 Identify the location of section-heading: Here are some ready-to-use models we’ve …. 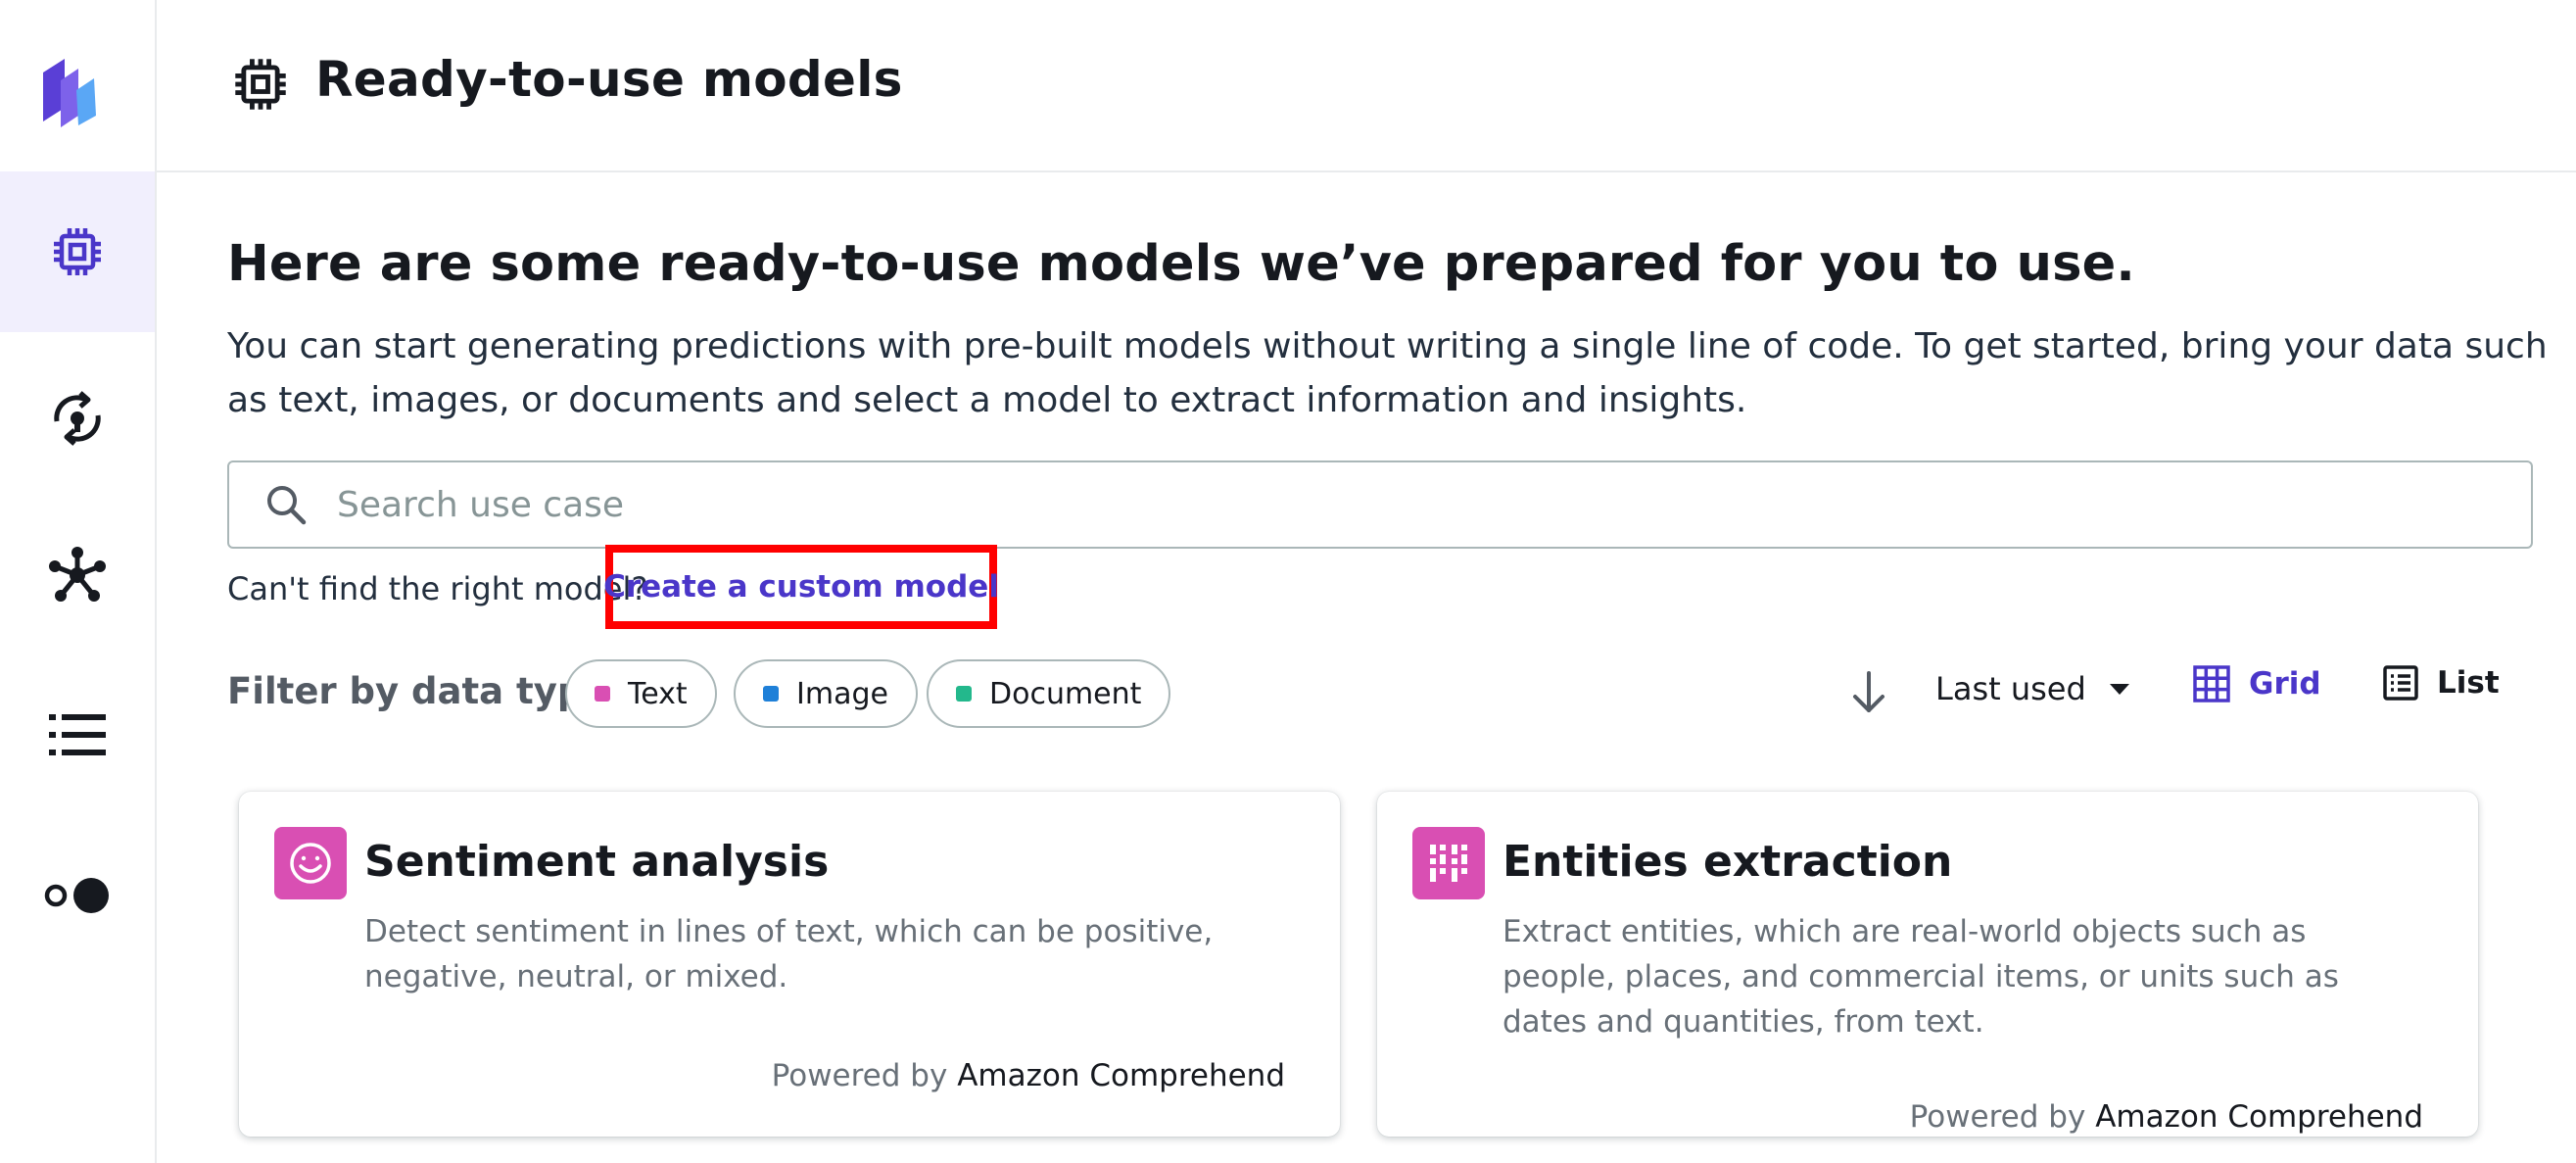
(1182, 264).